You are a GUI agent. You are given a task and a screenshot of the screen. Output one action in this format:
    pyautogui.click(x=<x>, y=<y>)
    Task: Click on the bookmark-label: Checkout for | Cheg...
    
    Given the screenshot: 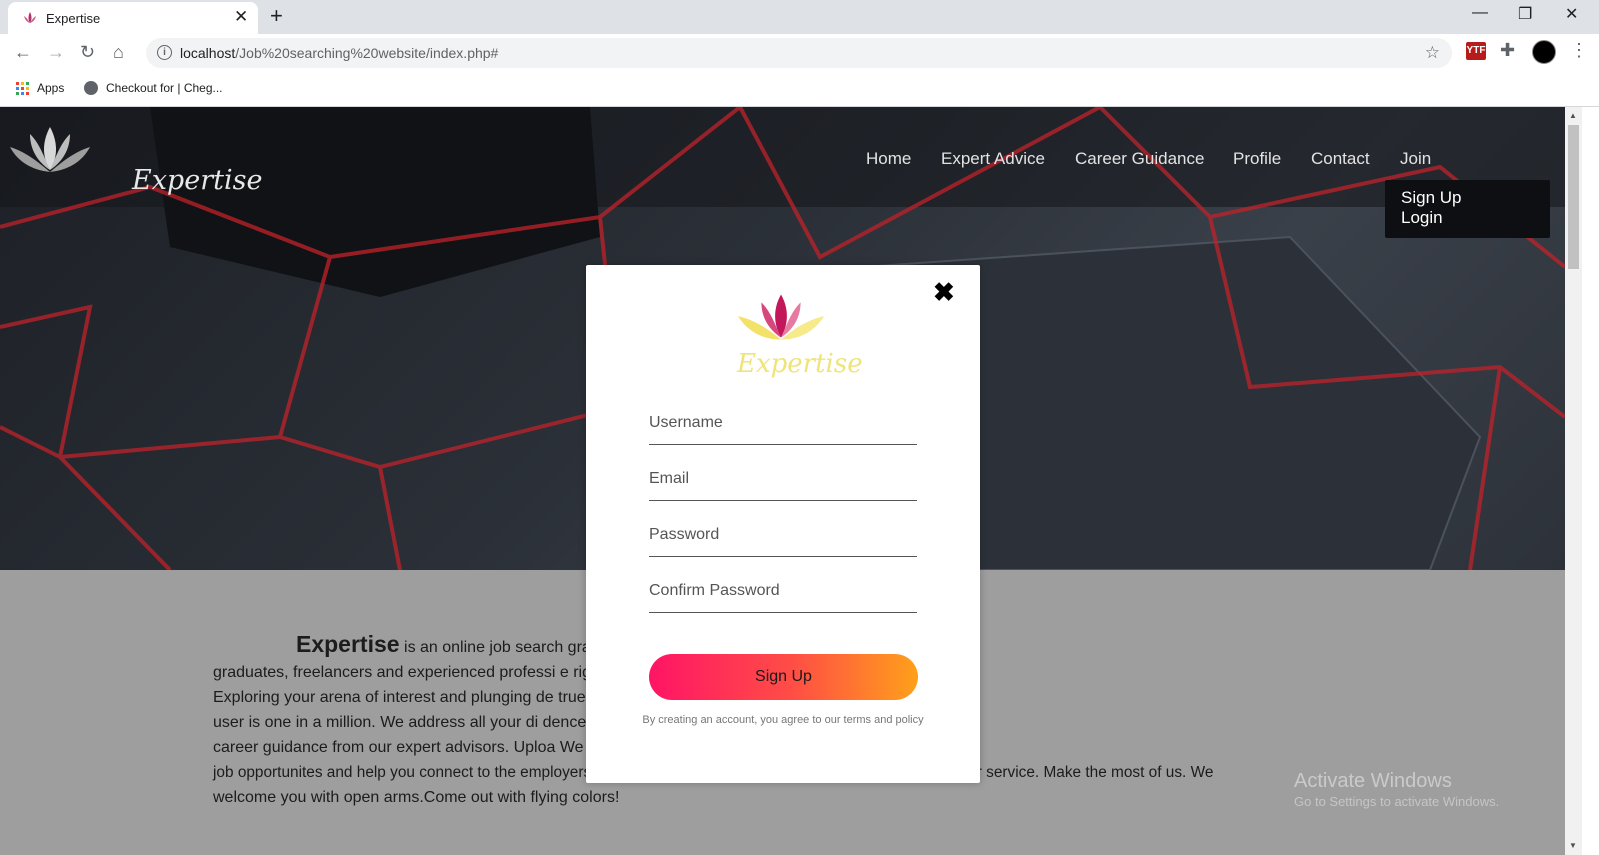 What is the action you would take?
    pyautogui.click(x=164, y=88)
    